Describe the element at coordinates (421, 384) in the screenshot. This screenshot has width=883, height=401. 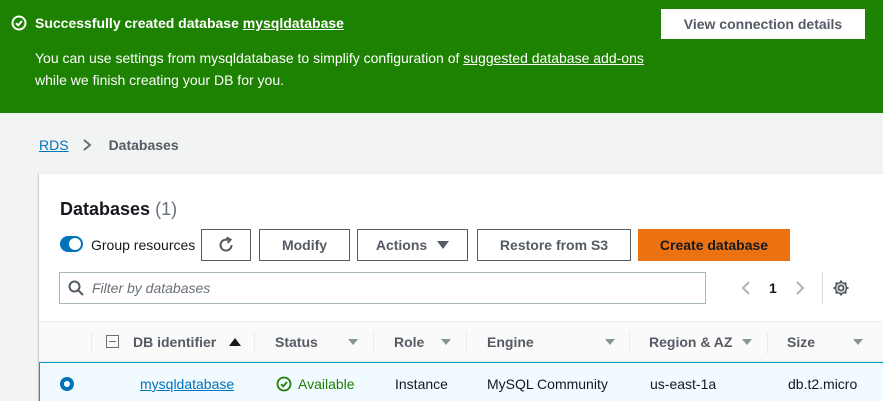
I see `role-cell: Instance` at that location.